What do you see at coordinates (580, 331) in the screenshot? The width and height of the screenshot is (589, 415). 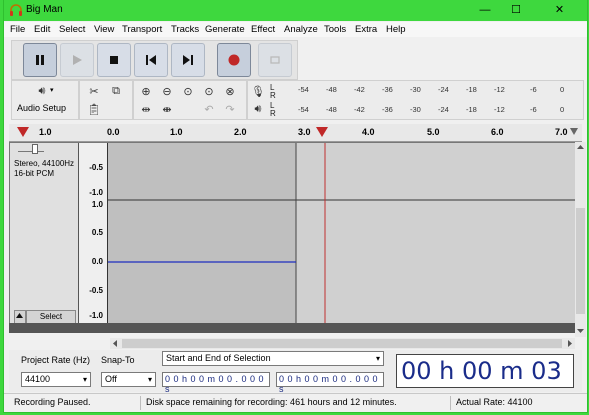 I see `scroll-down-icon` at bounding box center [580, 331].